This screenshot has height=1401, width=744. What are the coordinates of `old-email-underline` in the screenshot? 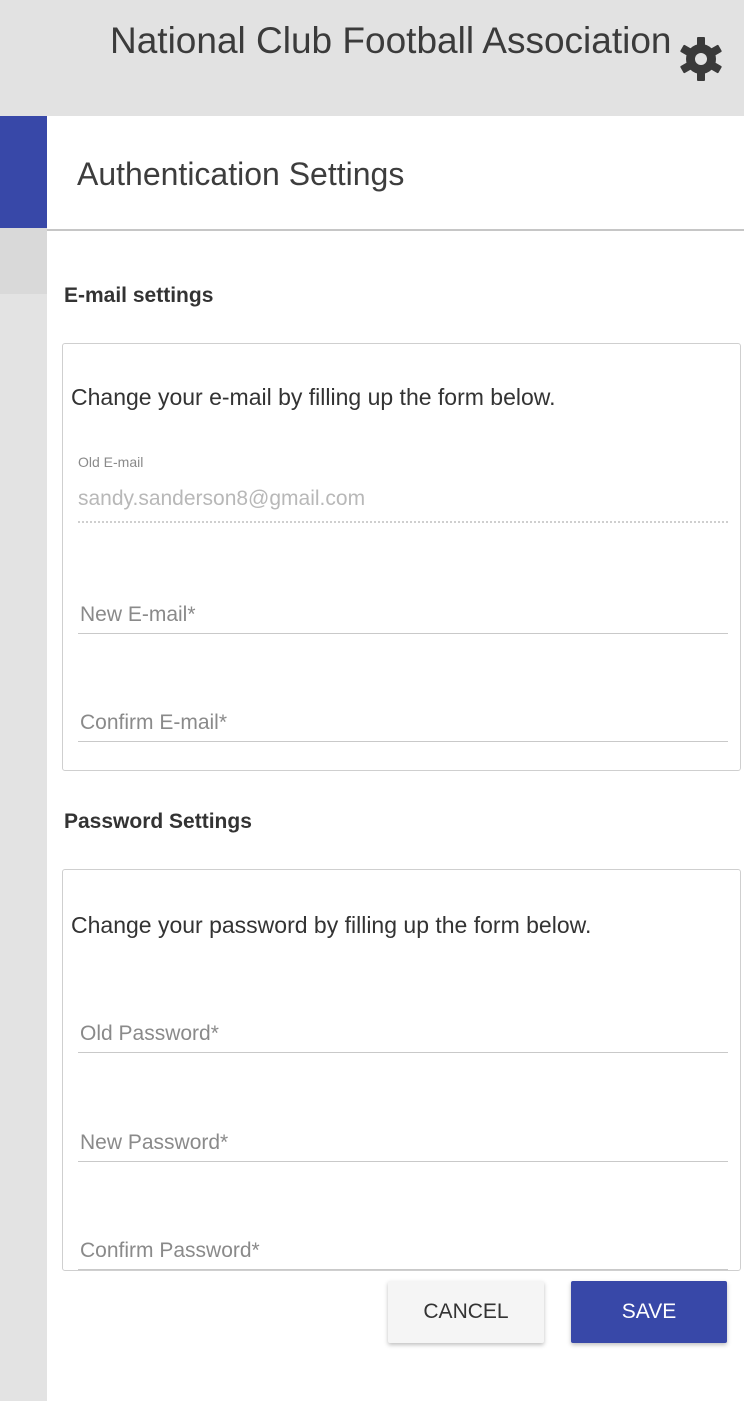 It's located at (403, 522).